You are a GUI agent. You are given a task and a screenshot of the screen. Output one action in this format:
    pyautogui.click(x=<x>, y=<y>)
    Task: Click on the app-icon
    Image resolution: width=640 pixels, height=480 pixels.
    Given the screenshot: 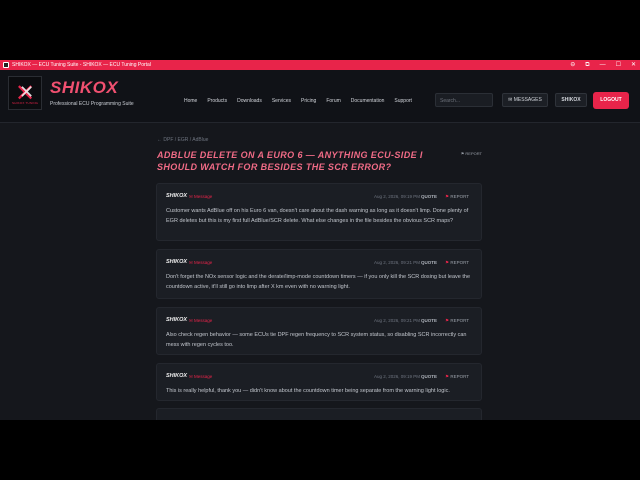 What is the action you would take?
    pyautogui.click(x=6, y=65)
    